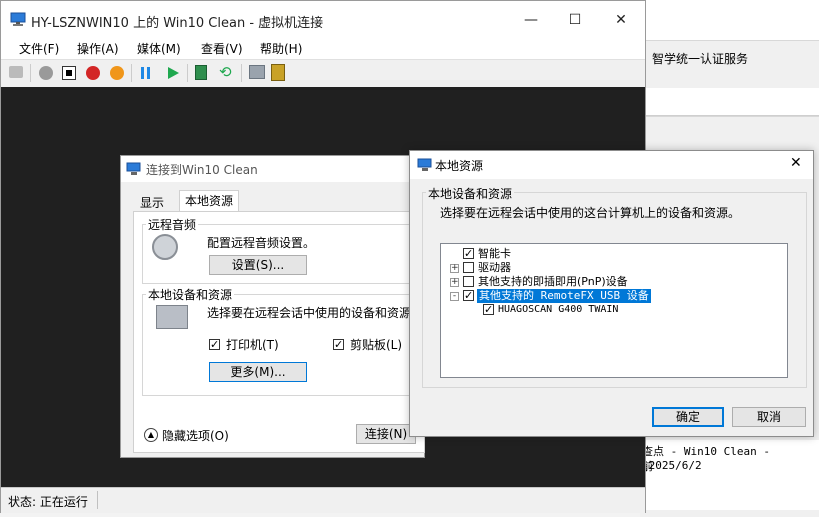 The image size is (819, 517). Describe the element at coordinates (729, 115) in the screenshot. I see `divider` at that location.